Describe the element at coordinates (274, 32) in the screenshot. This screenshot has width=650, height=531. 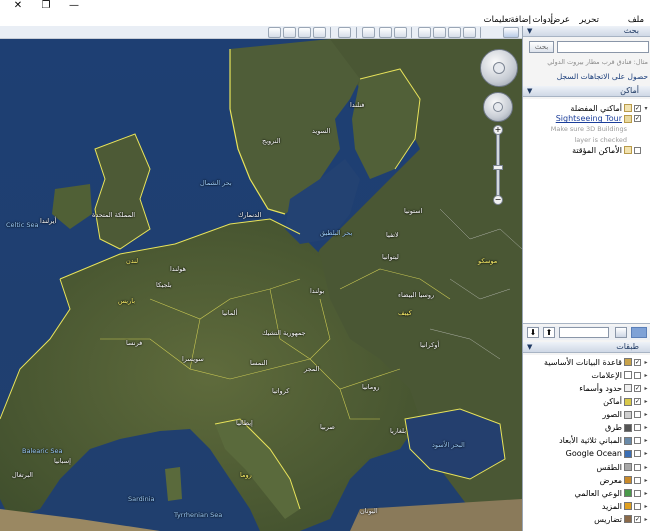
I see `sidebar-toggle-icon` at that location.